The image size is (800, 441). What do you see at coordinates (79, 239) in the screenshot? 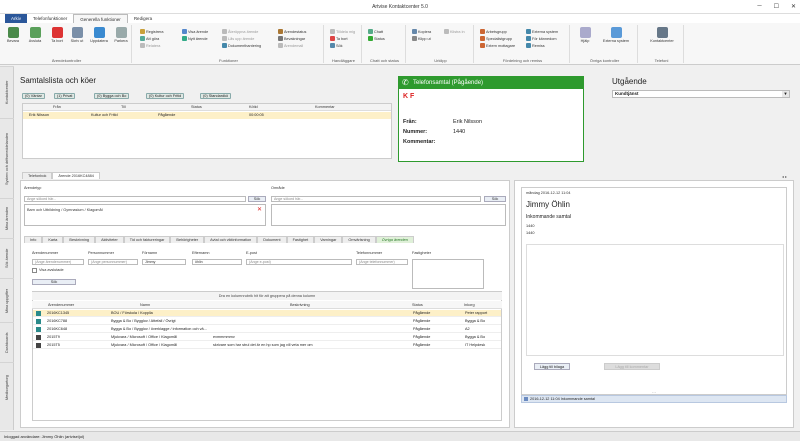
I see `tab-beskrivning: Beskrivning` at bounding box center [79, 239].